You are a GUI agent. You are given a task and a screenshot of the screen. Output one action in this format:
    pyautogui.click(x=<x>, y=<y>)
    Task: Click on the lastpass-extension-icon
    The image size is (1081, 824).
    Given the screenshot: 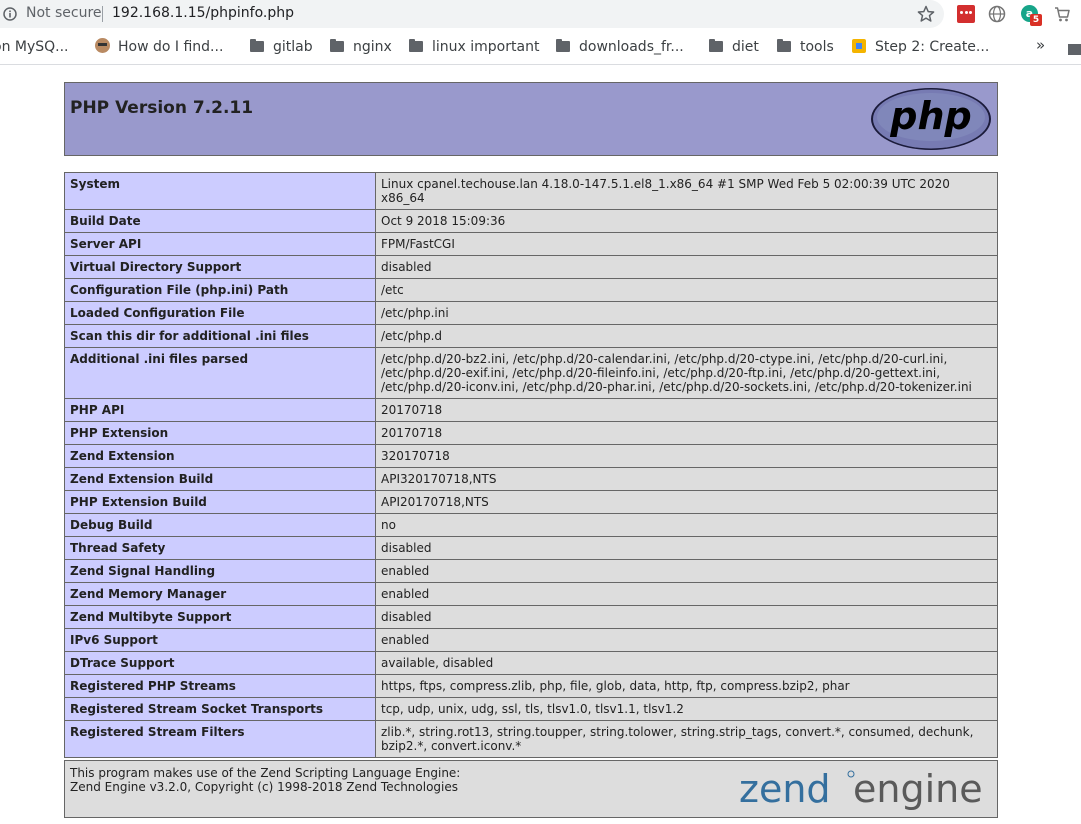 What is the action you would take?
    pyautogui.click(x=966, y=14)
    